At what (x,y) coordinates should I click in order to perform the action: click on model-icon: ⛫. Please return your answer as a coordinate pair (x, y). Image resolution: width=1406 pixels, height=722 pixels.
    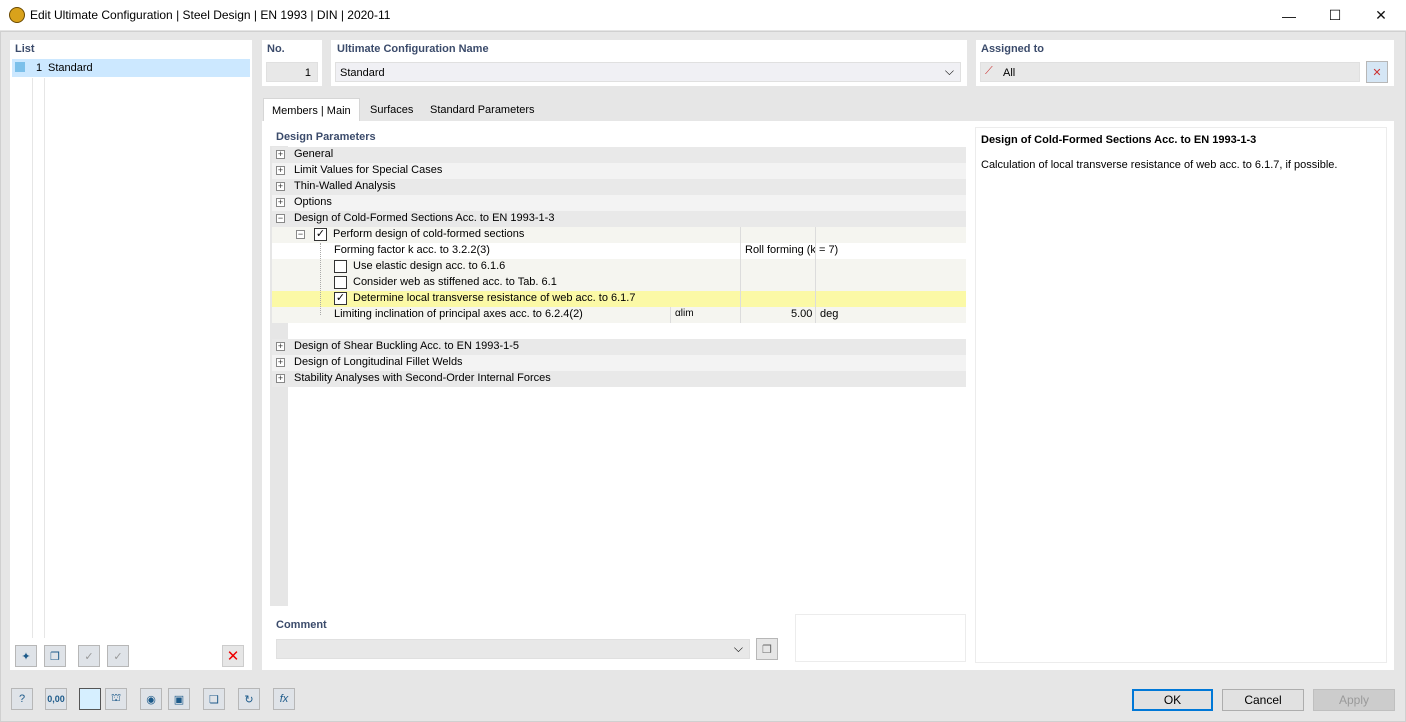
    Looking at the image, I should click on (116, 699).